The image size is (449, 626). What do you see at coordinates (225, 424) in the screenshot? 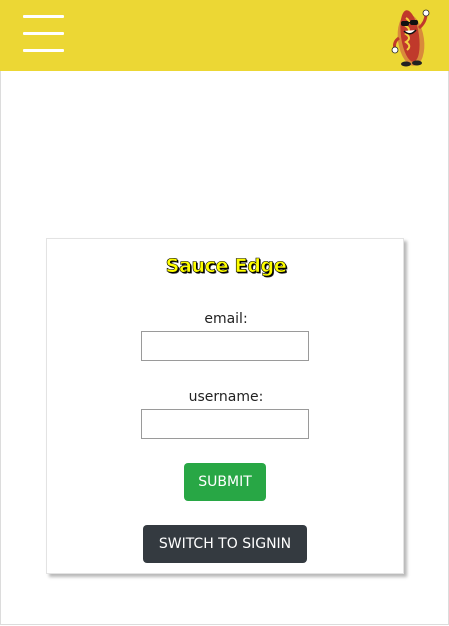
I see `username-input` at bounding box center [225, 424].